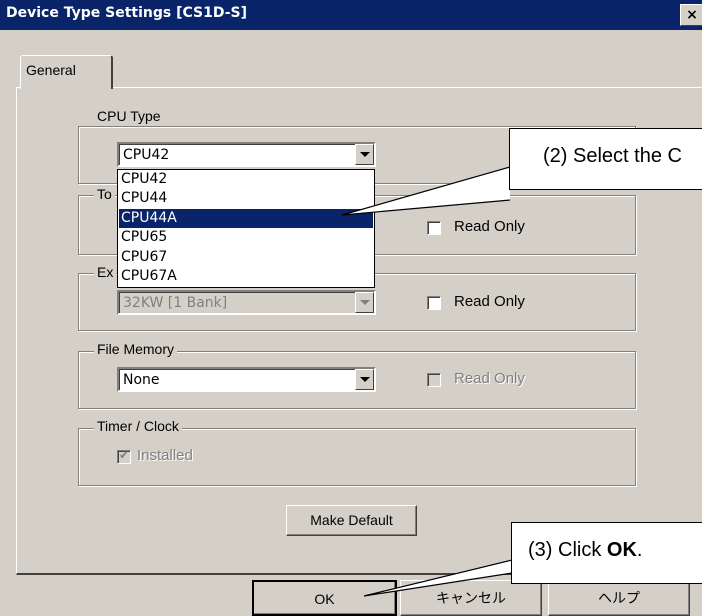 The height and width of the screenshot is (616, 702). Describe the element at coordinates (438, 578) in the screenshot. I see `click-ok-leader` at that location.